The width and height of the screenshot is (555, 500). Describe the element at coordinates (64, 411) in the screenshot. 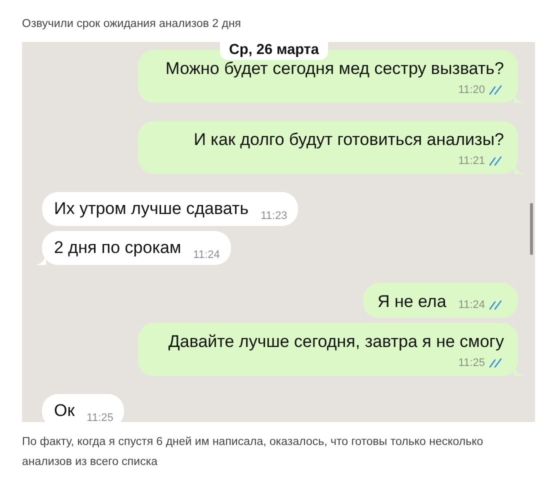

I see `message-text: Ок` at that location.